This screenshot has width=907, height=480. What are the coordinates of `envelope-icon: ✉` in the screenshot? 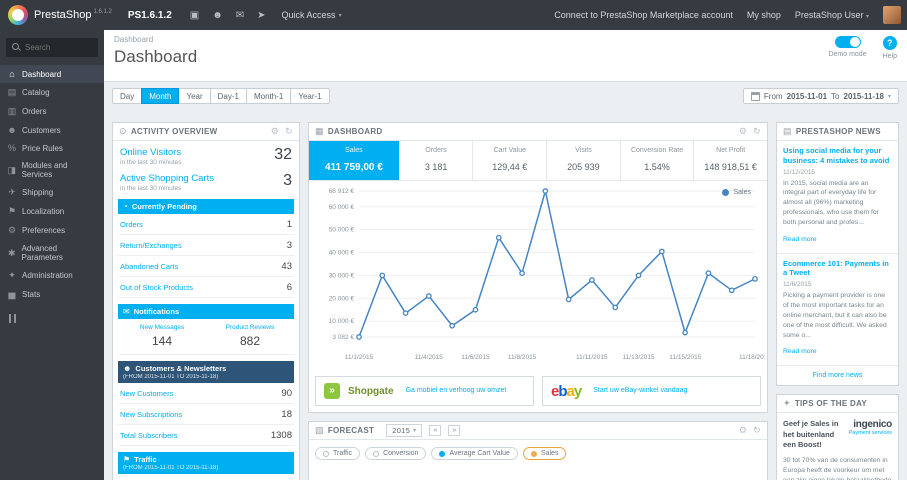 It's located at (240, 15).